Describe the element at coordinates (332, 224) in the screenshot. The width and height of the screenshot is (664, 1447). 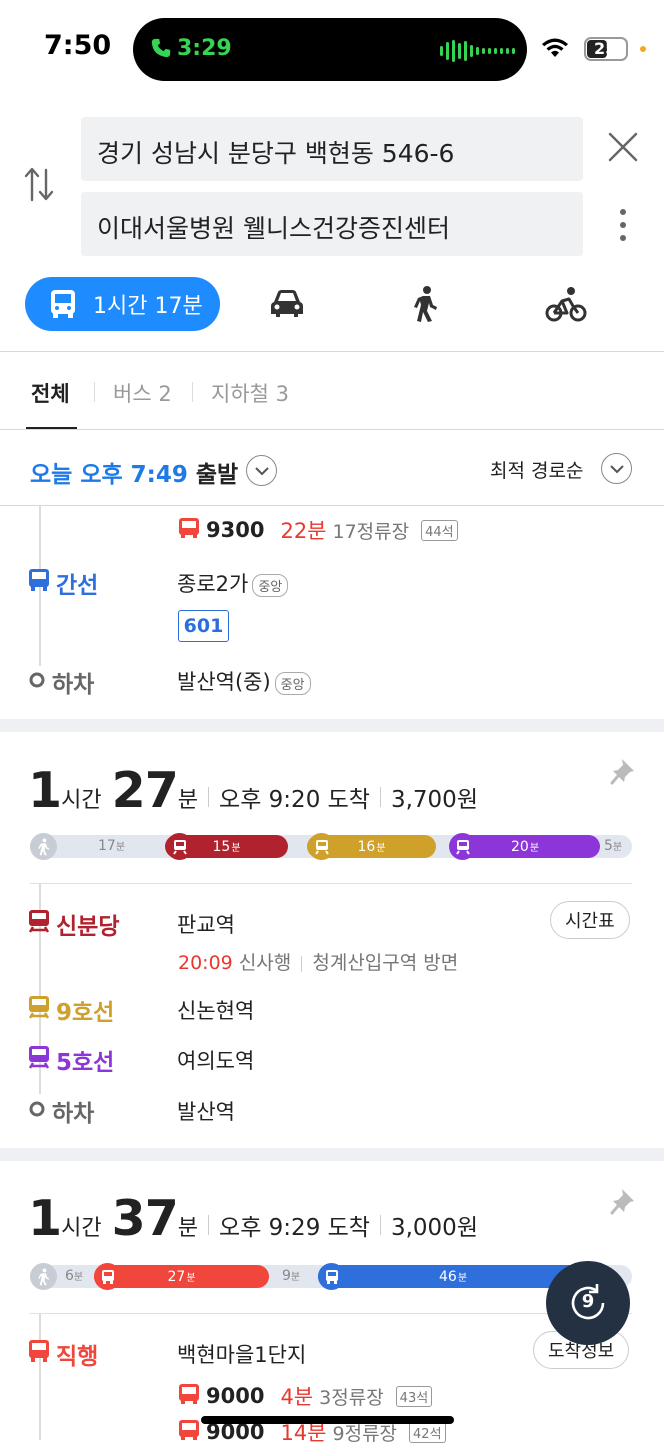
I see `destination-input: 이대서울병원 웰니스건강증진센터` at that location.